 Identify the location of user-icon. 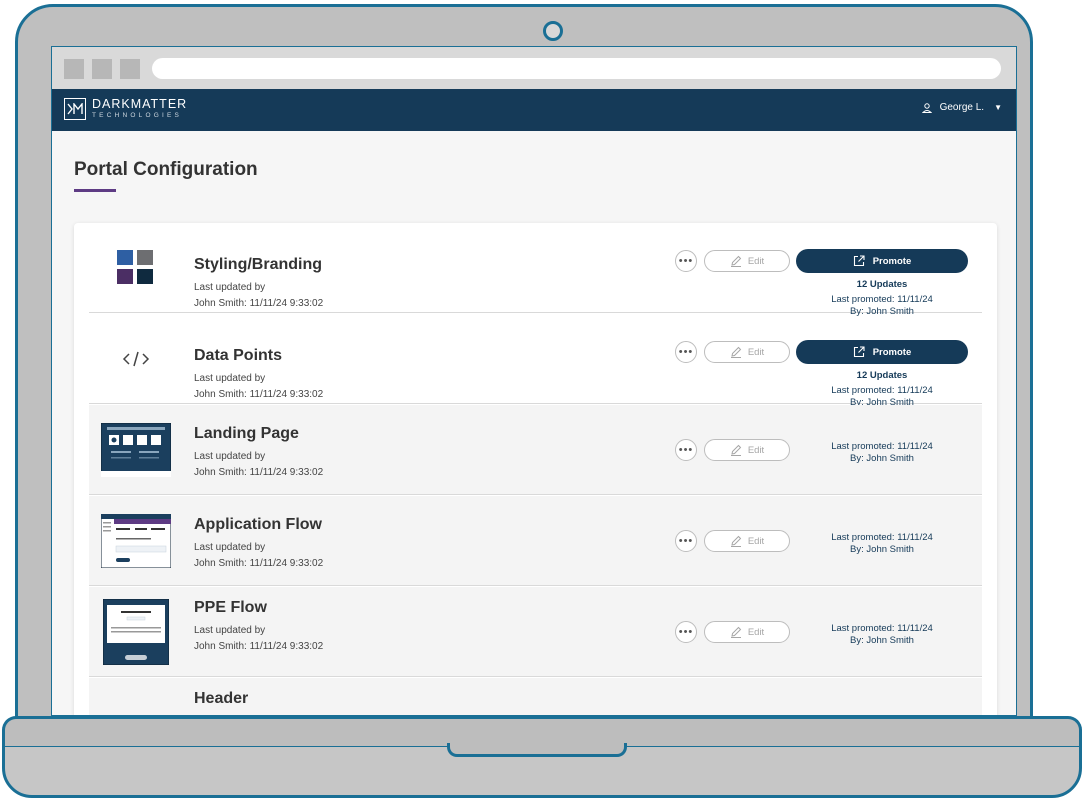
(926, 107).